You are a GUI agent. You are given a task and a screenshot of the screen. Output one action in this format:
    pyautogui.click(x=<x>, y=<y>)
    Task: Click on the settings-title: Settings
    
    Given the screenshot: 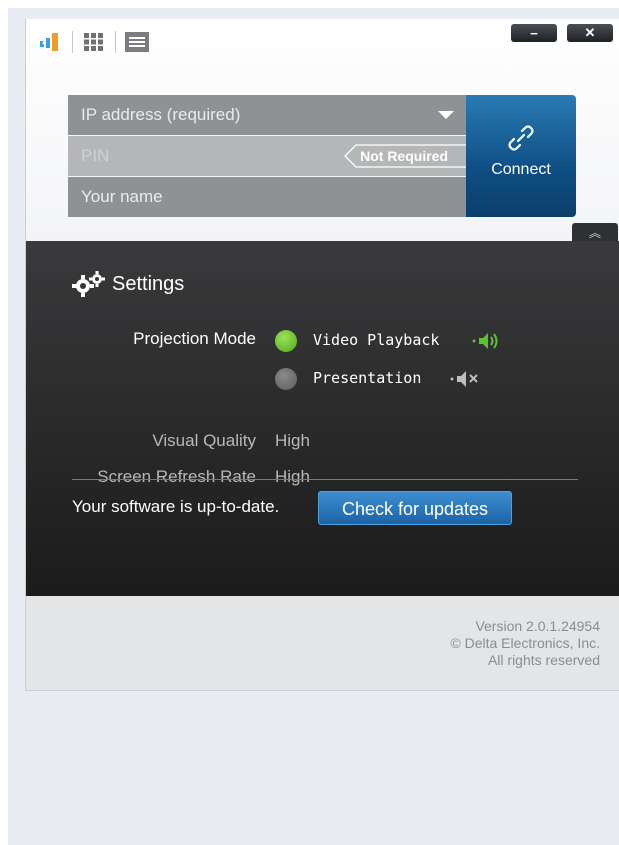 What is the action you would take?
    pyautogui.click(x=148, y=283)
    